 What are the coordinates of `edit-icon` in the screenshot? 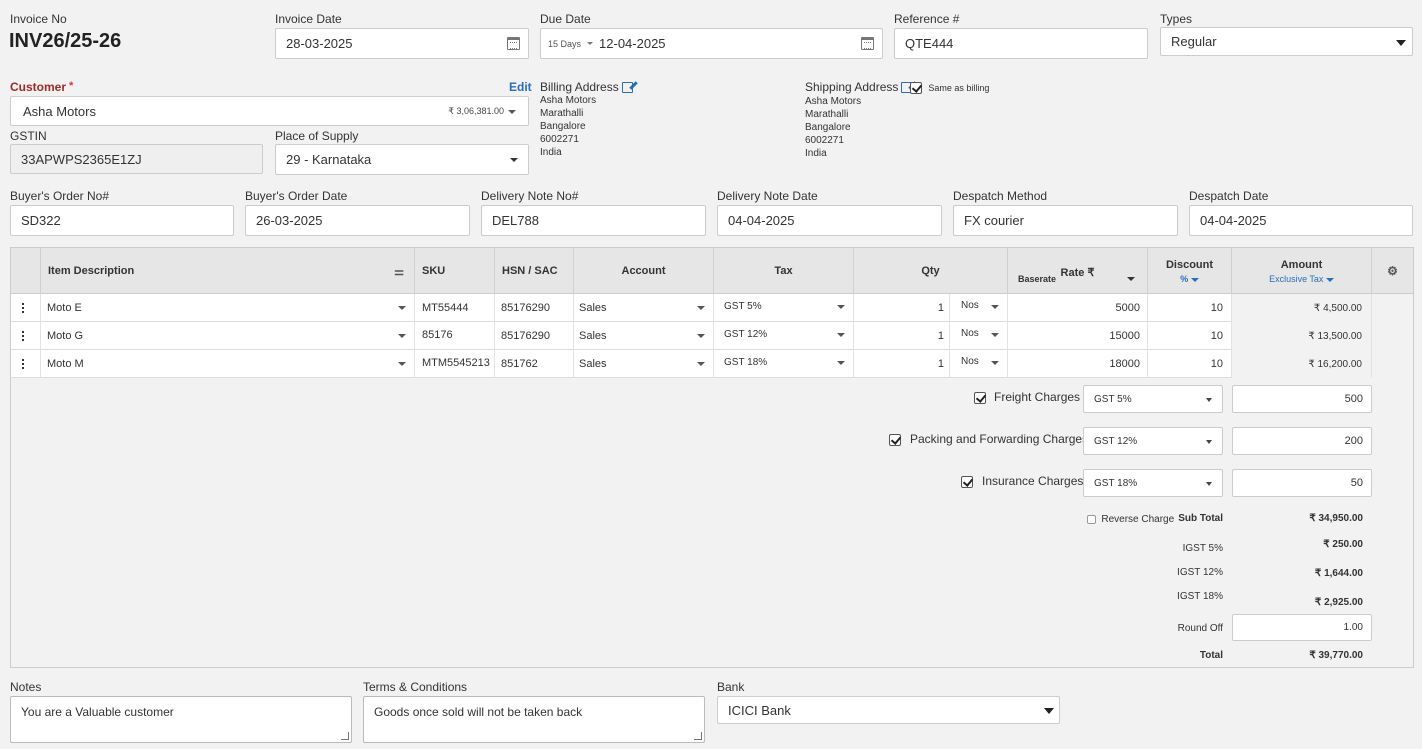 It's located at (627, 88).